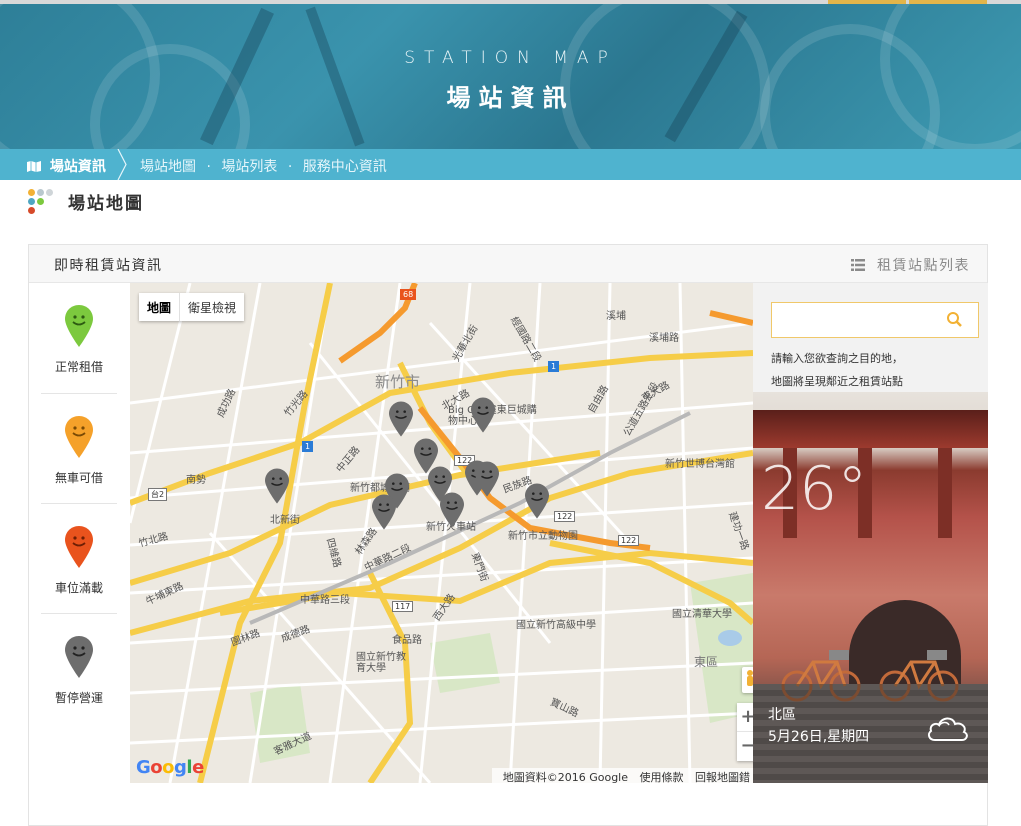  I want to click on zoom-out-button: −, so click(745, 746).